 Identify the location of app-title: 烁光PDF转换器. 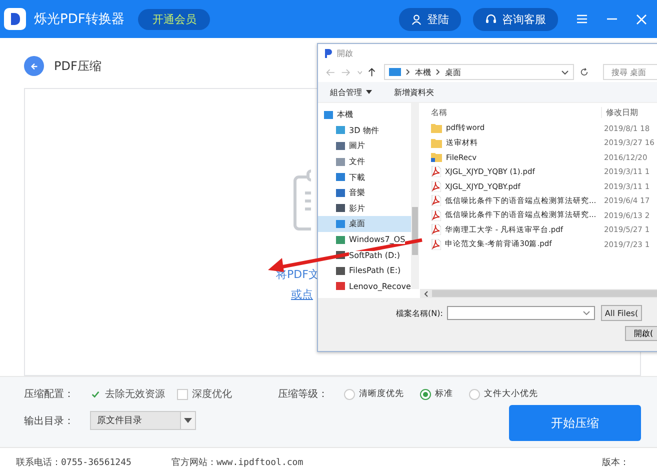
(79, 19).